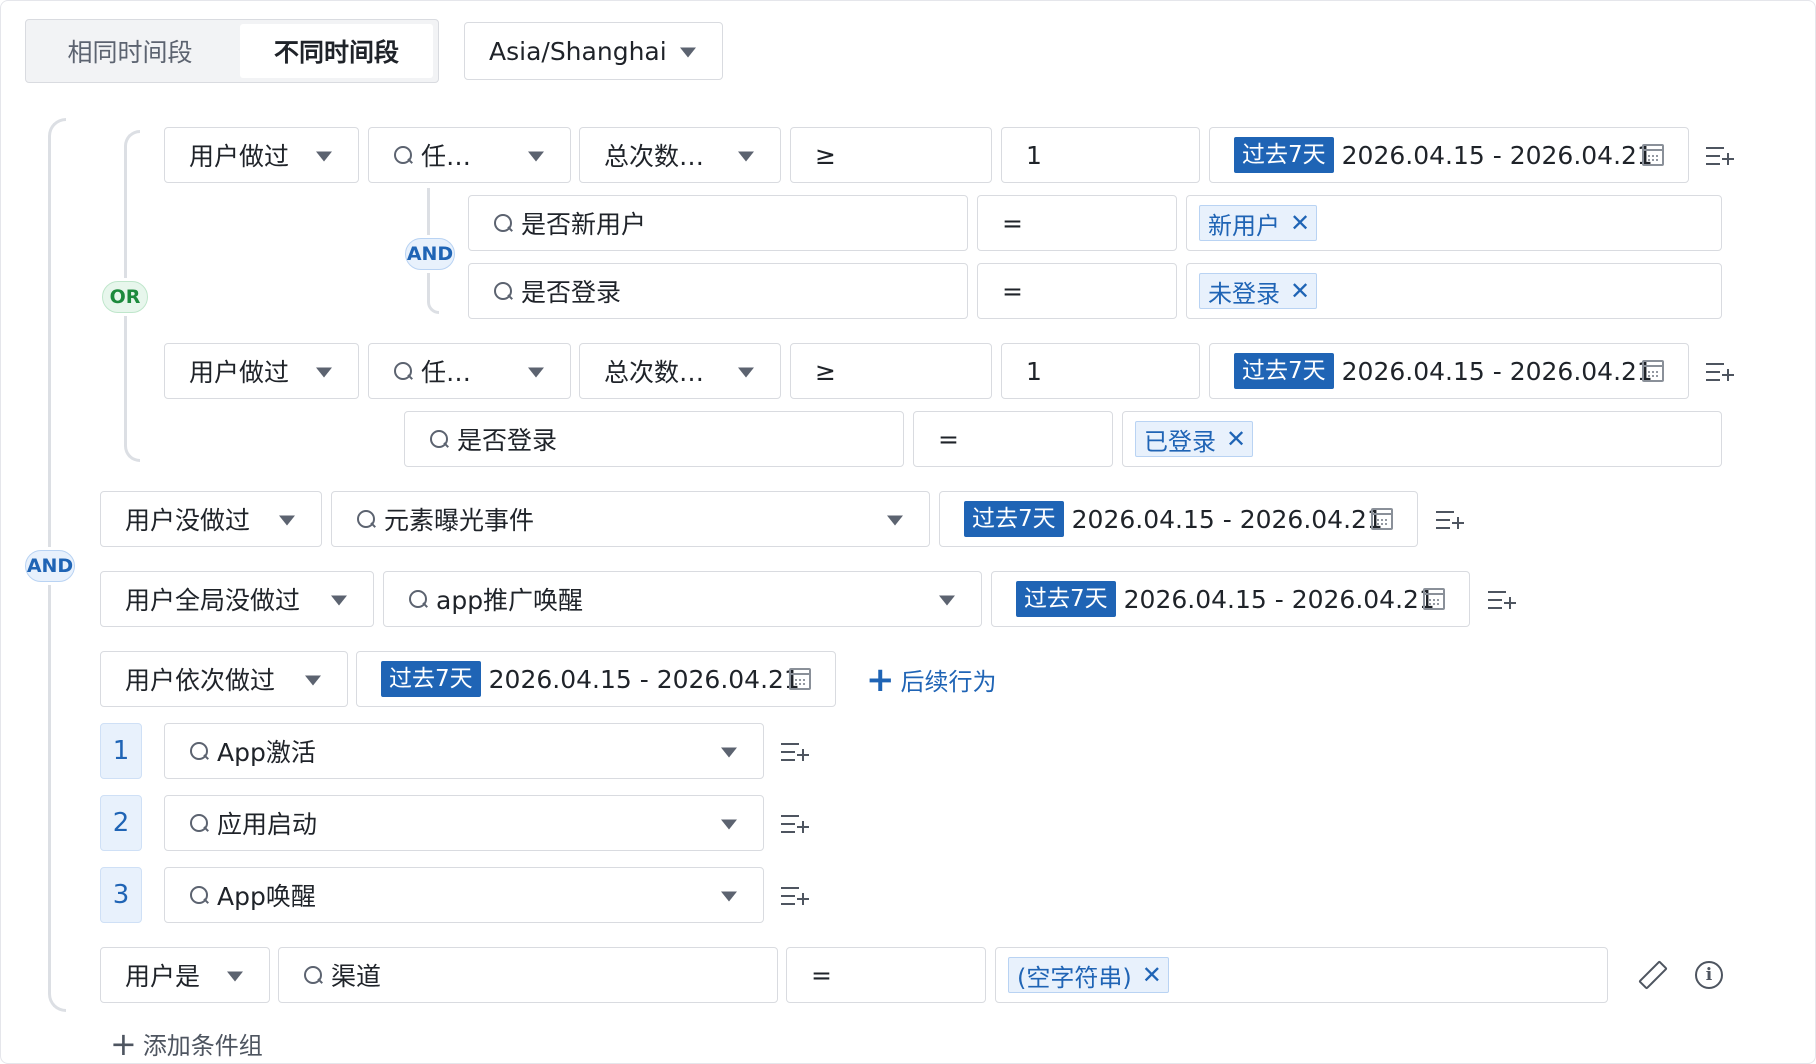 The height and width of the screenshot is (1064, 1816). Describe the element at coordinates (188, 520) in the screenshot. I see `action-value: 用户没做过` at that location.